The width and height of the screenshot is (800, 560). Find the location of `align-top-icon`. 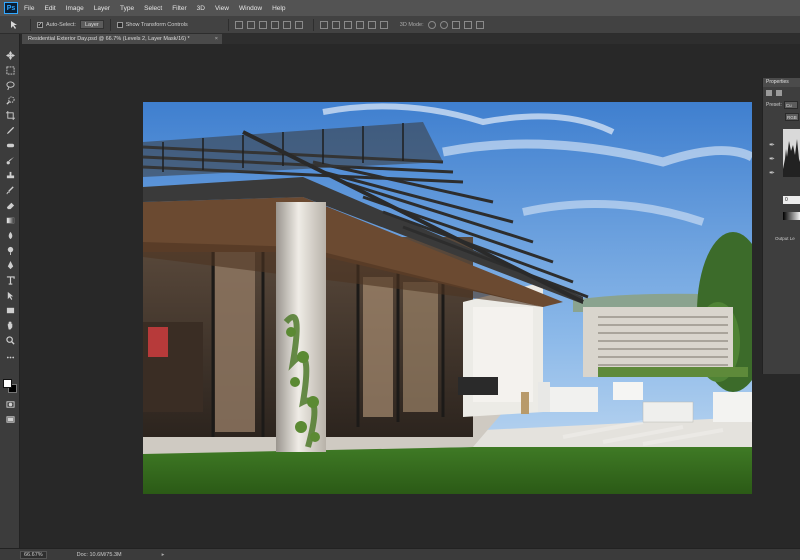

align-top-icon is located at coordinates (238, 24).